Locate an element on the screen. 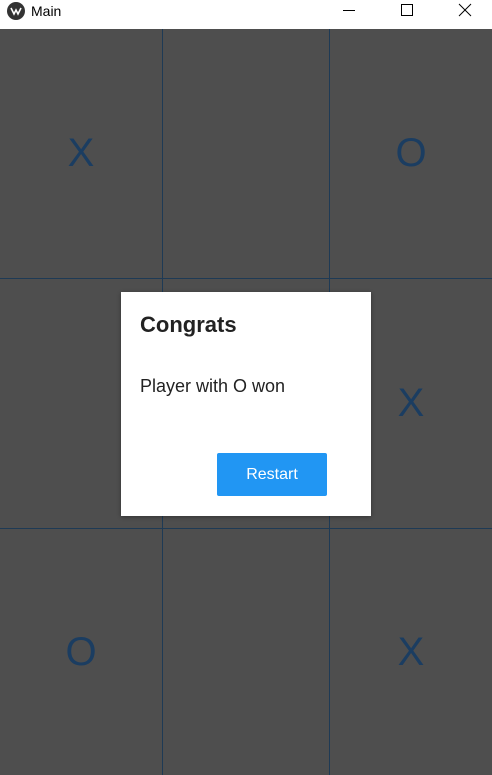  board-cell-3-1: O is located at coordinates (81, 652).